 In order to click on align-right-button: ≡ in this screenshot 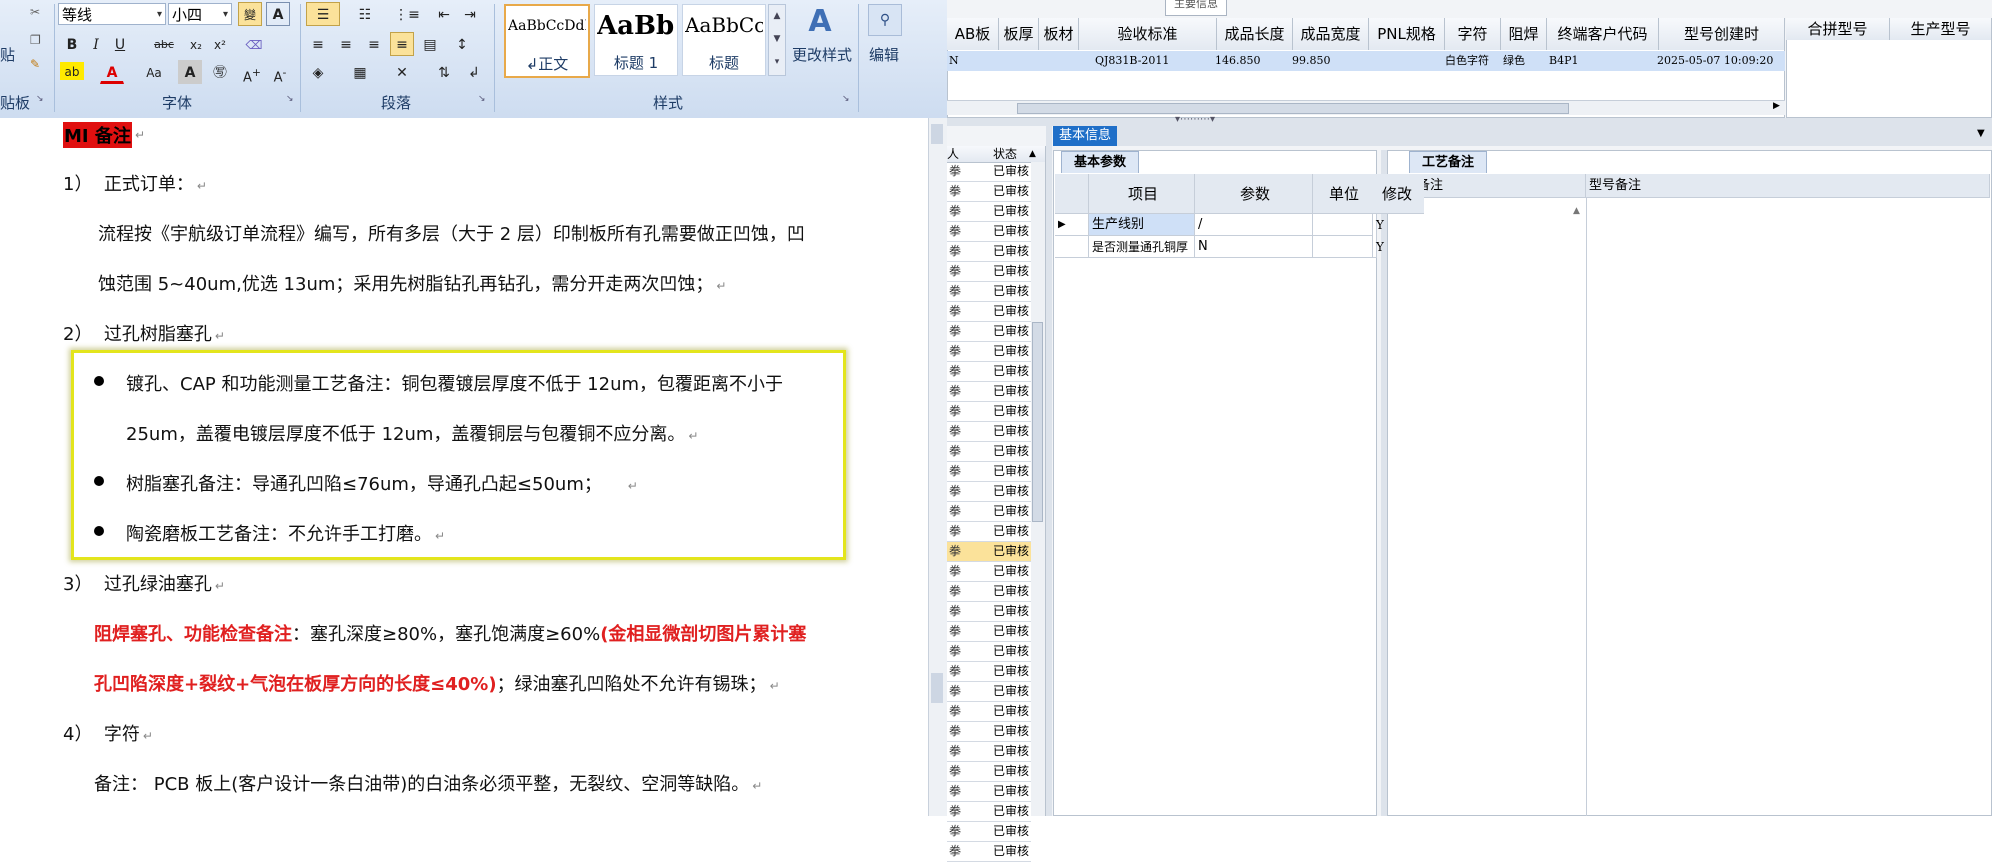, I will do `click(374, 44)`.